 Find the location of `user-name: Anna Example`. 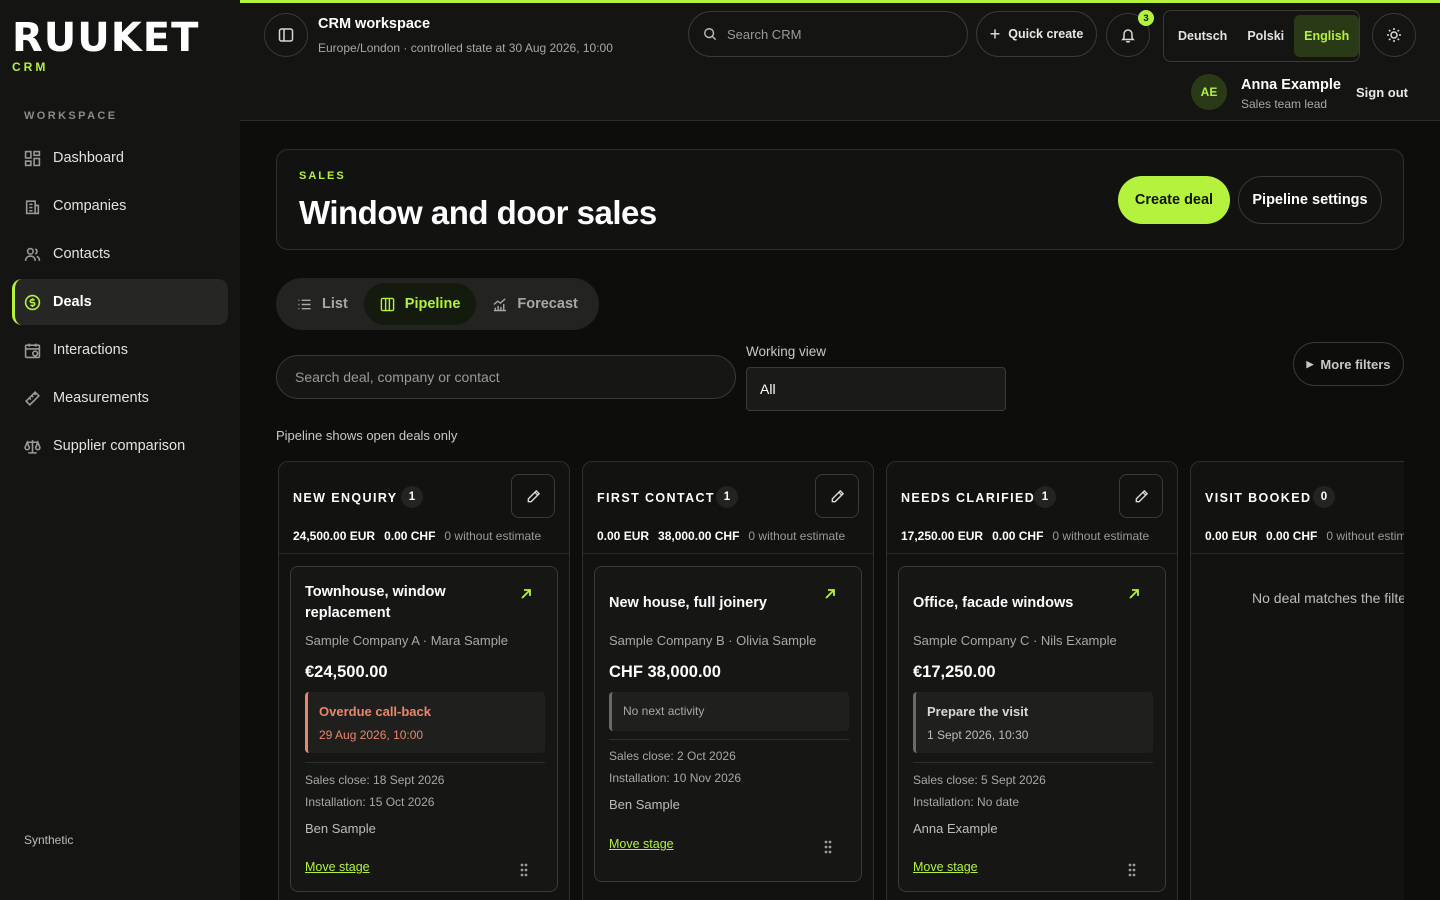

user-name: Anna Example is located at coordinates (1291, 85).